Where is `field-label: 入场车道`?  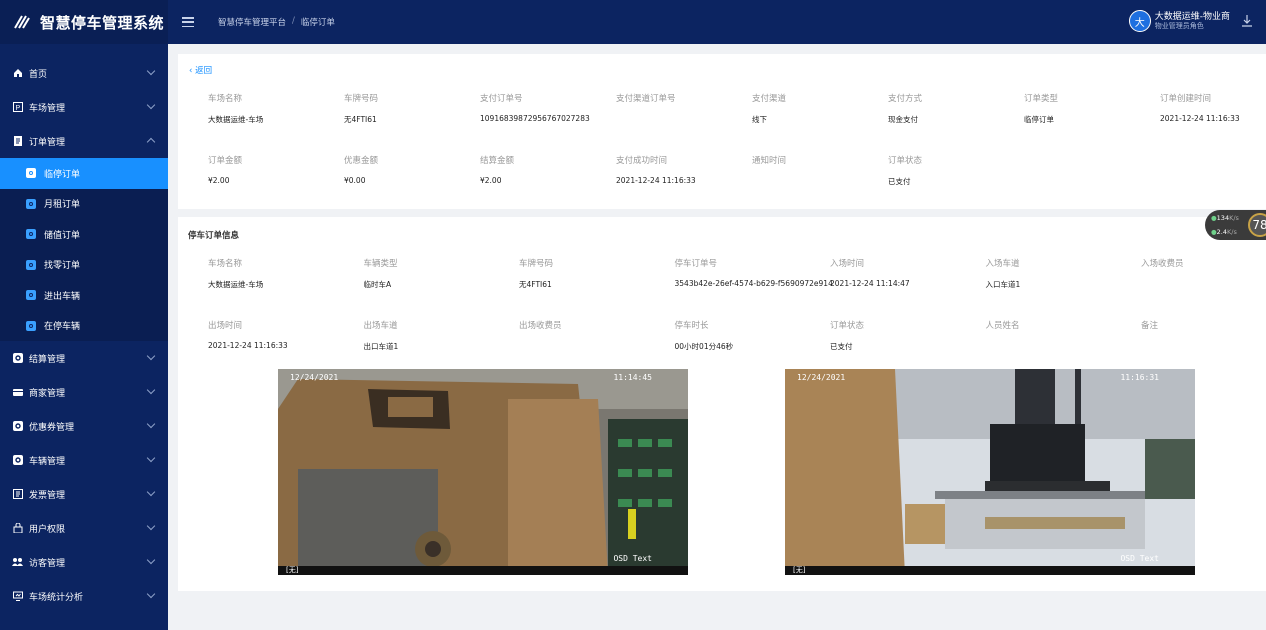
field-label: 入场车道 is located at coordinates (1002, 264).